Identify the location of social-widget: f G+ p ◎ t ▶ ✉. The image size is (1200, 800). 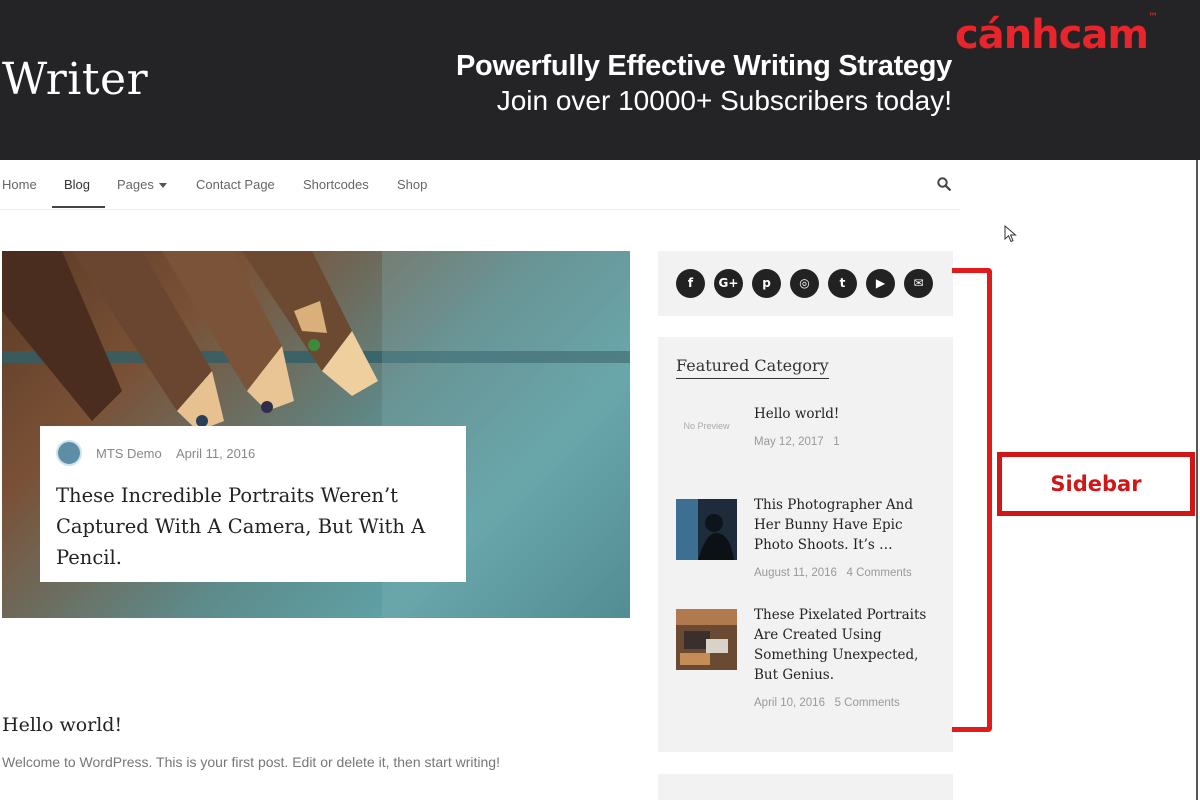
(805, 283).